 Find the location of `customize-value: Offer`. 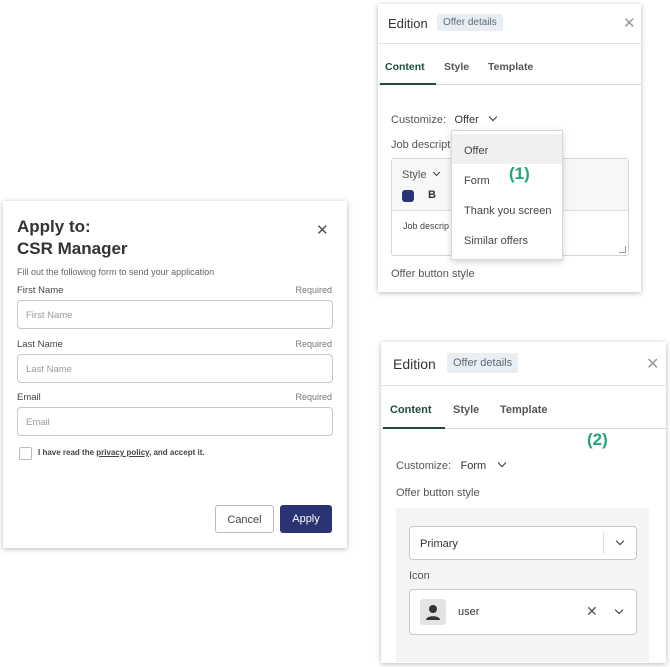

customize-value: Offer is located at coordinates (466, 120).